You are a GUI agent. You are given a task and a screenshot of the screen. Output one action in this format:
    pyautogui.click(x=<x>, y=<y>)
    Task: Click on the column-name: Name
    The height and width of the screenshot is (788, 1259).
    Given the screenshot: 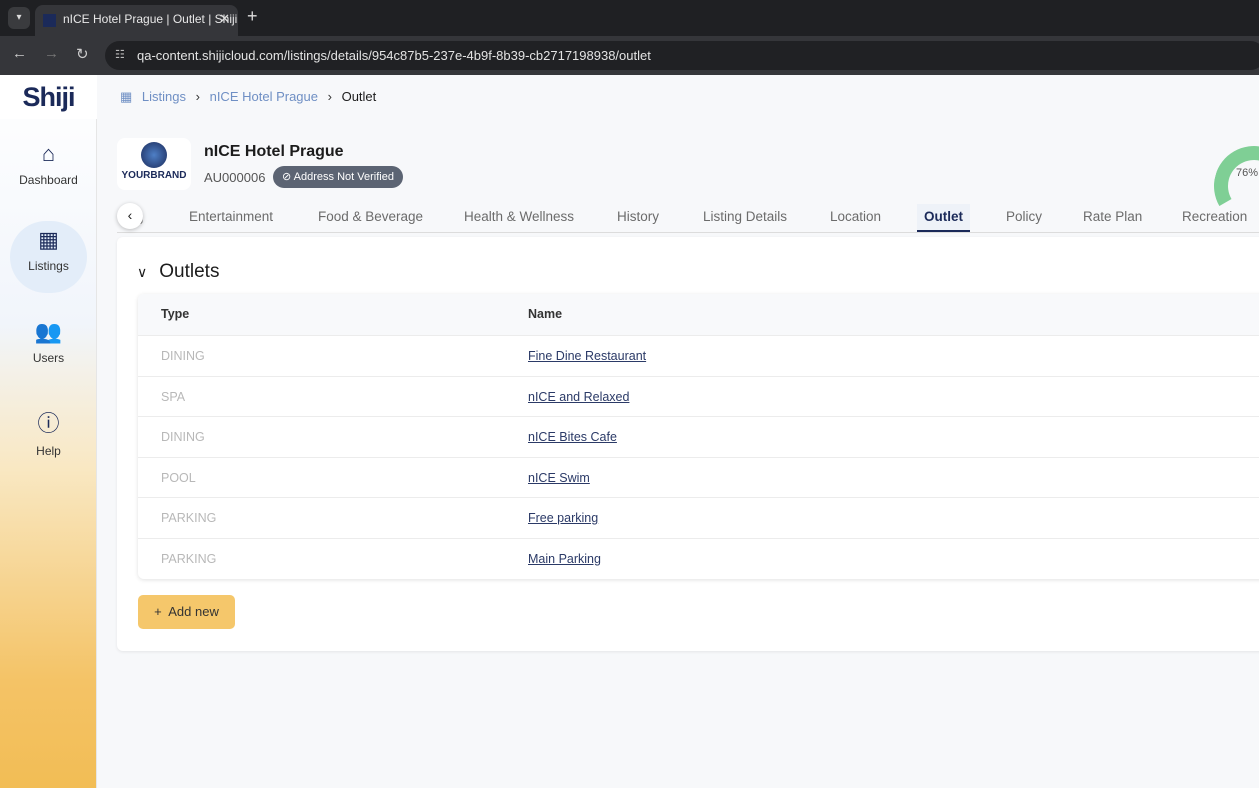 What is the action you would take?
    pyautogui.click(x=545, y=314)
    